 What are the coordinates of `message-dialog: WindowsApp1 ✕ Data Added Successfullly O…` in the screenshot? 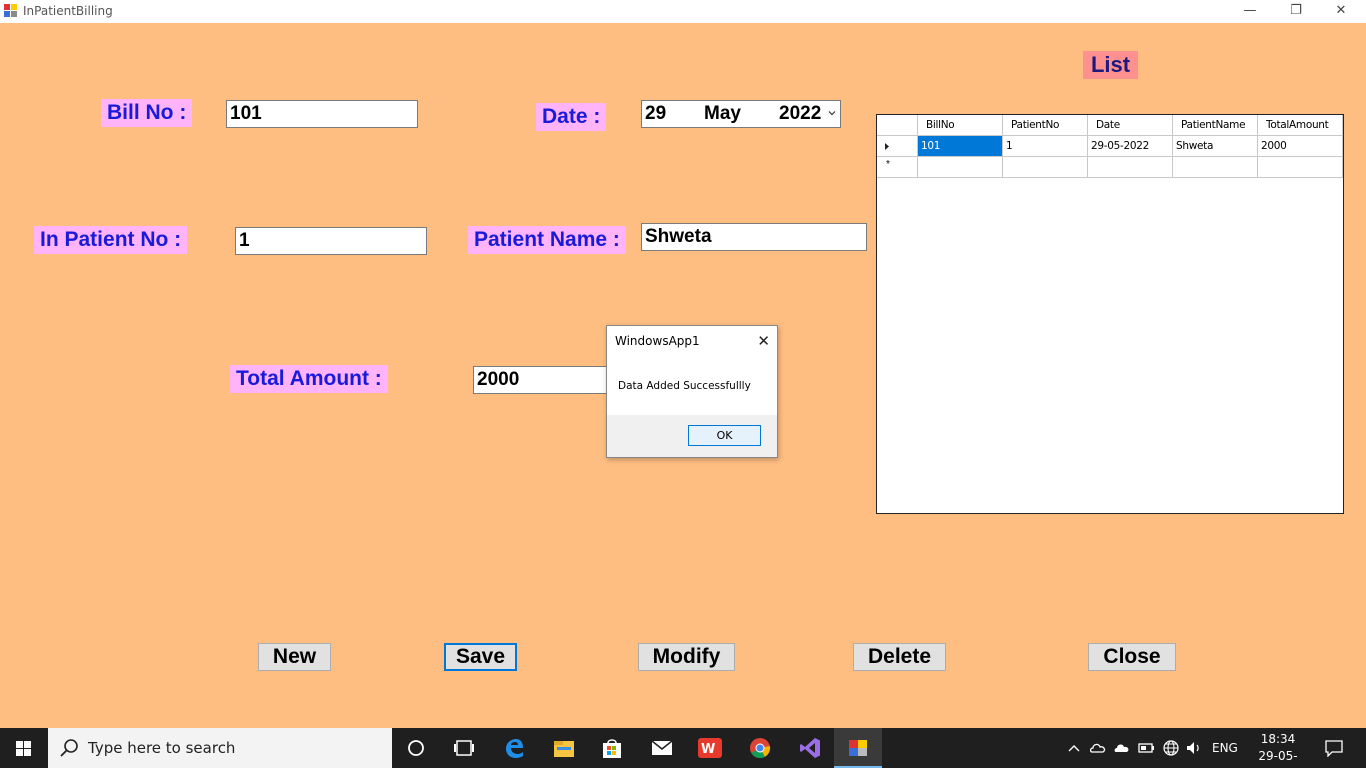 It's located at (692, 391).